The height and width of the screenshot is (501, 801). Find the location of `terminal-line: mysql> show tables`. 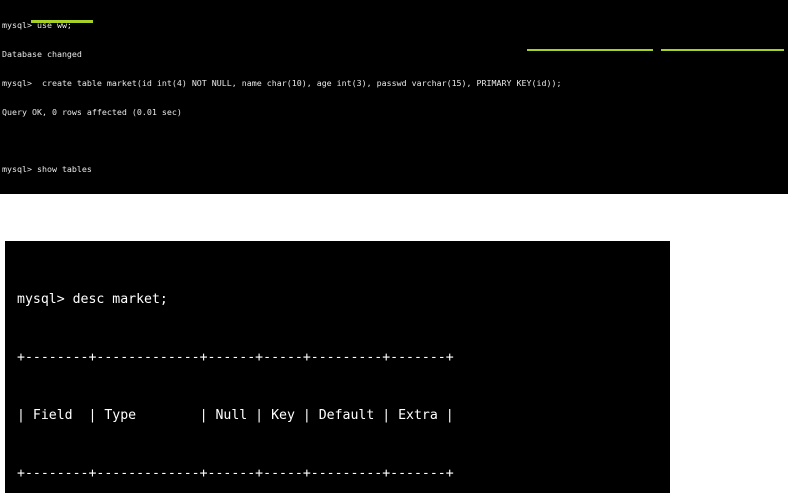

terminal-line: mysql> show tables is located at coordinates (47, 169).